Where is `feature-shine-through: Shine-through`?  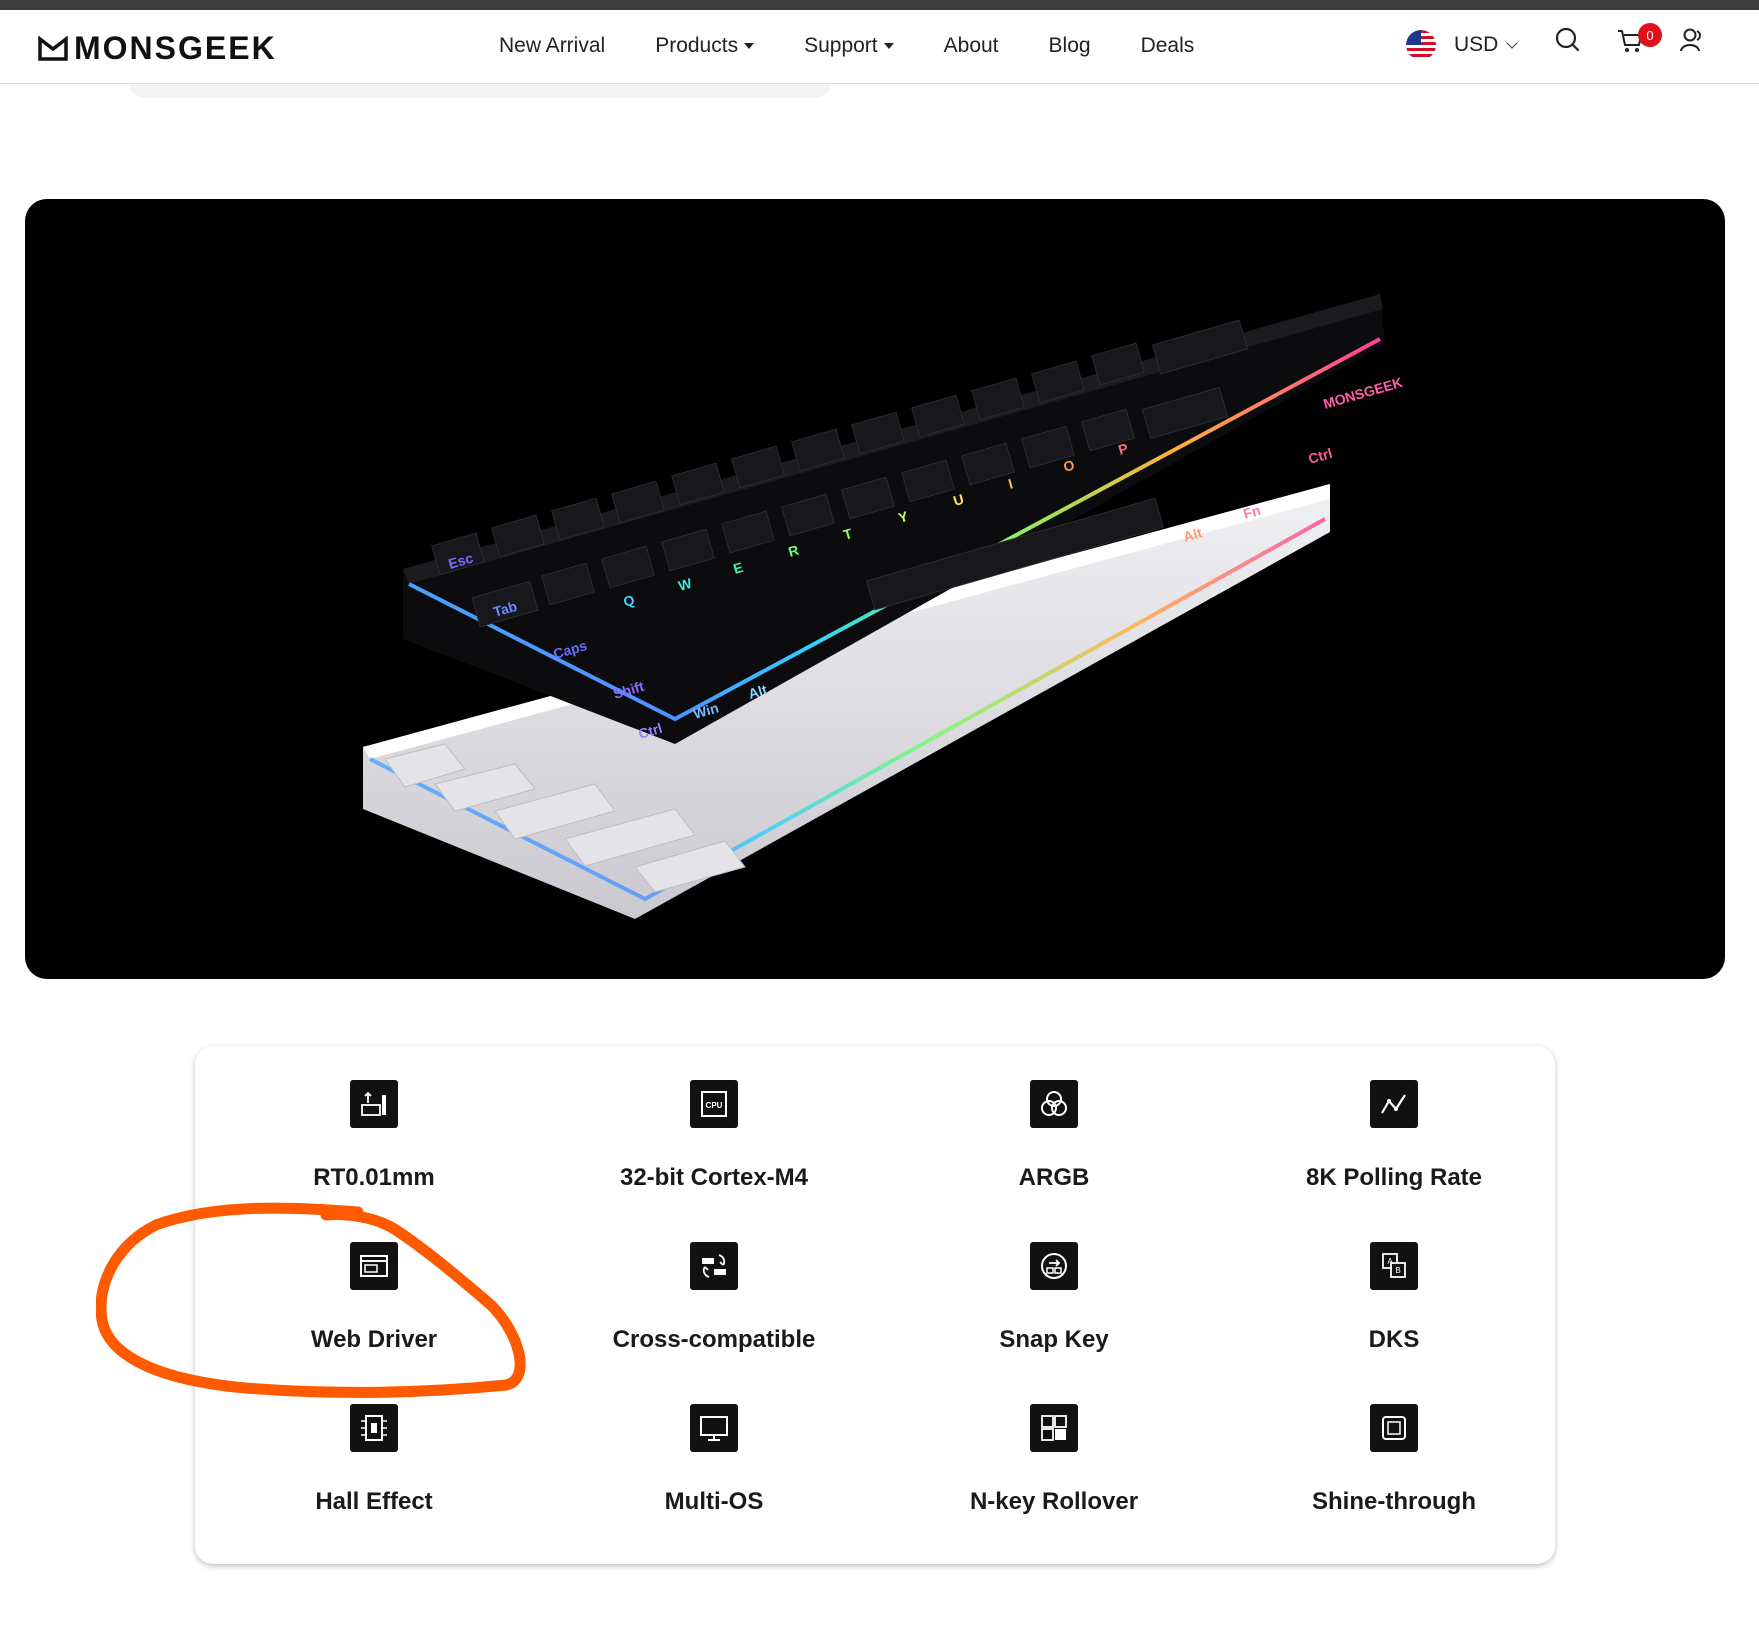 feature-shine-through: Shine-through is located at coordinates (1394, 1479).